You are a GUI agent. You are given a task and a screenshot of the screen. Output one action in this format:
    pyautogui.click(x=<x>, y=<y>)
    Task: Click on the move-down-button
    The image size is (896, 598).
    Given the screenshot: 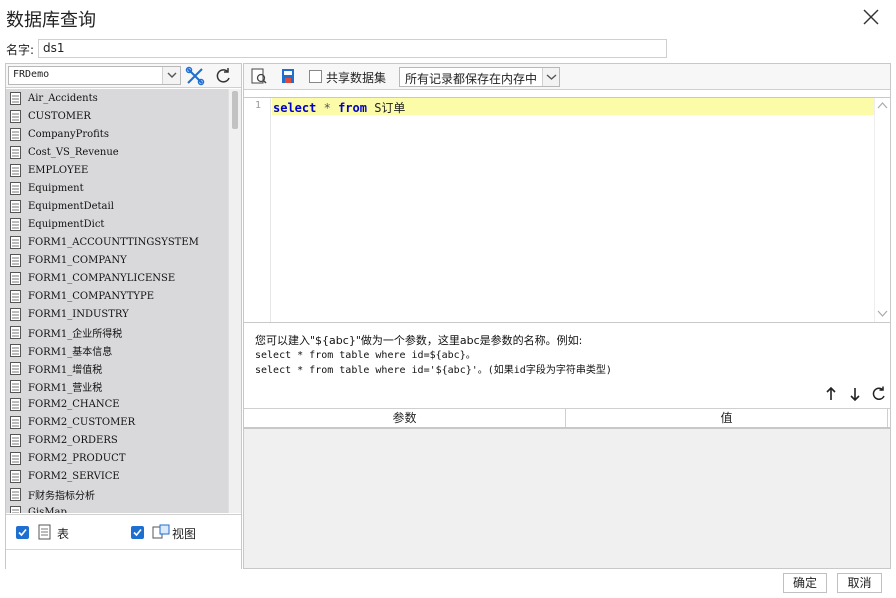 What is the action you would take?
    pyautogui.click(x=855, y=394)
    